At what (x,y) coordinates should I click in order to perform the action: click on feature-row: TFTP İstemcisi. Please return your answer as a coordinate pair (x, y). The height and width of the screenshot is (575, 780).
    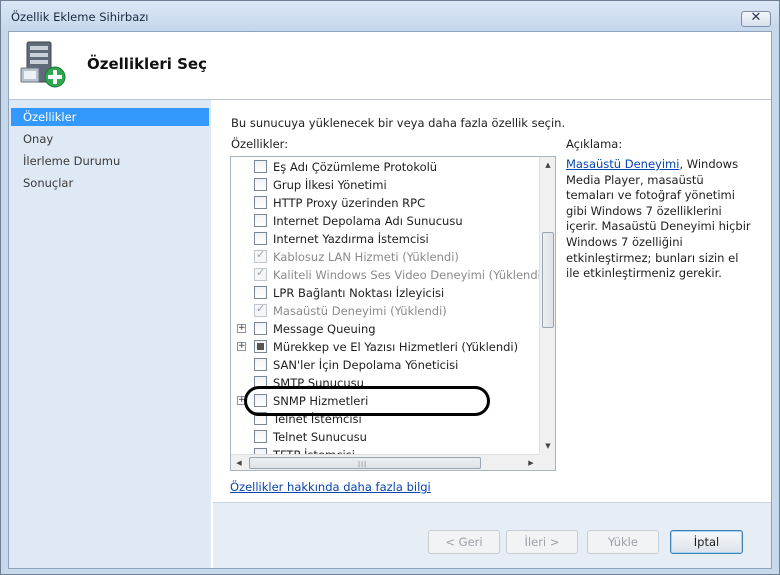
    Looking at the image, I should click on (385, 450).